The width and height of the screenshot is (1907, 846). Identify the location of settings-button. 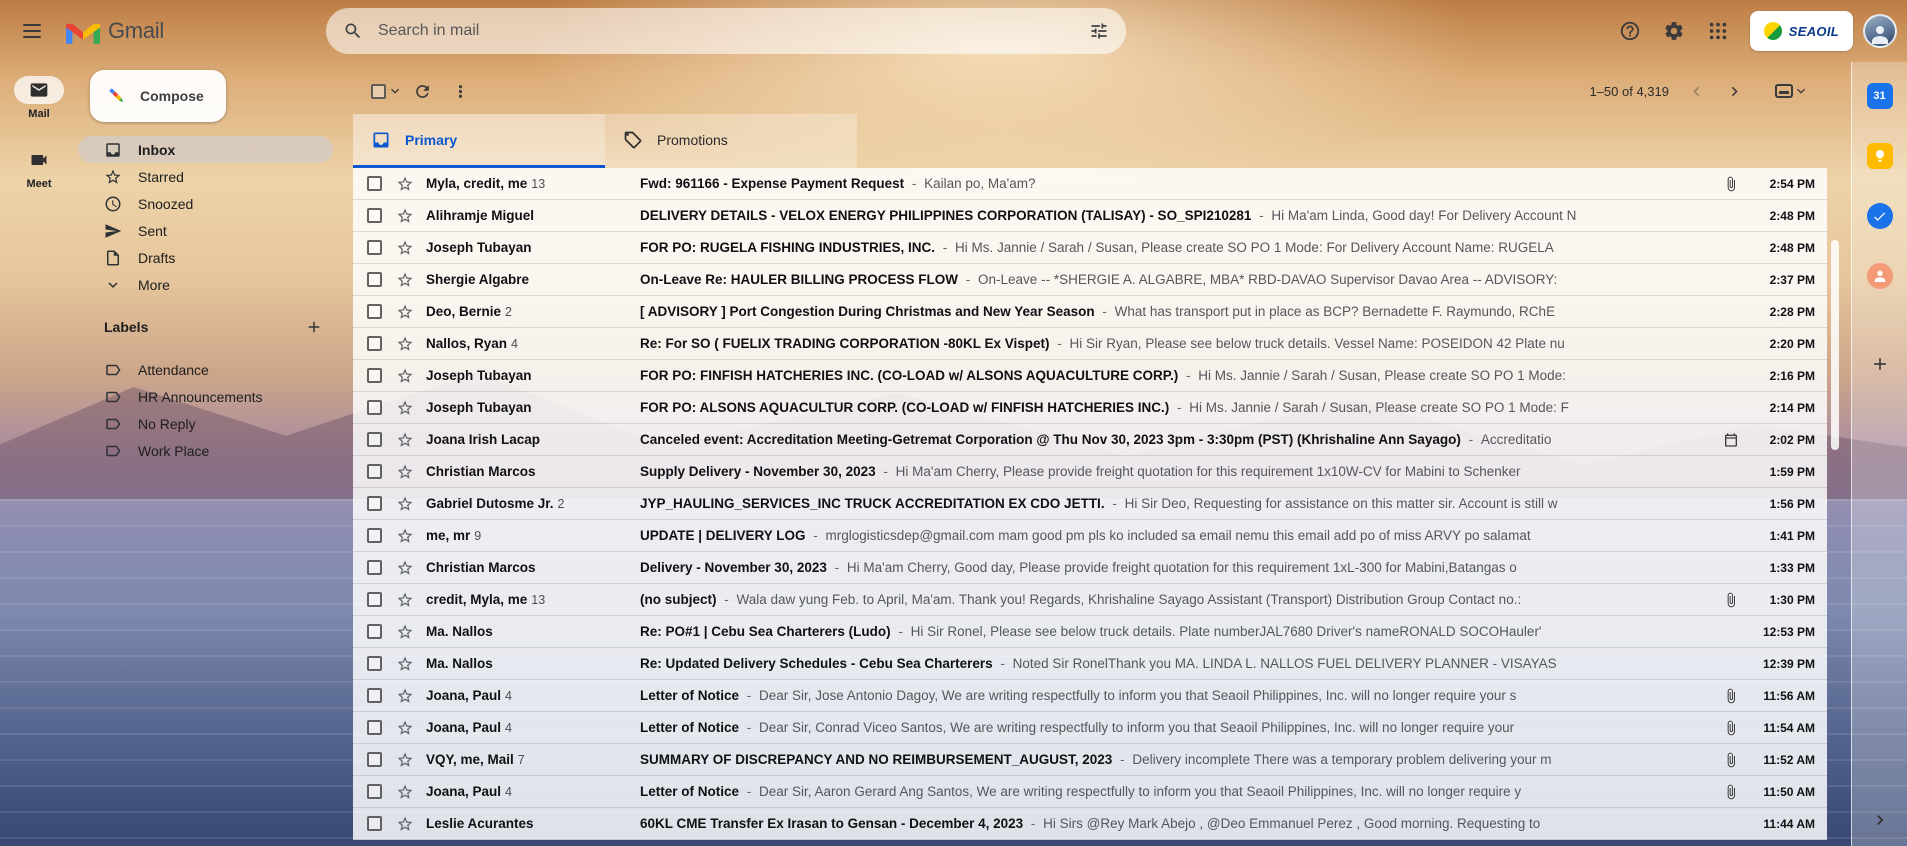
(1674, 31).